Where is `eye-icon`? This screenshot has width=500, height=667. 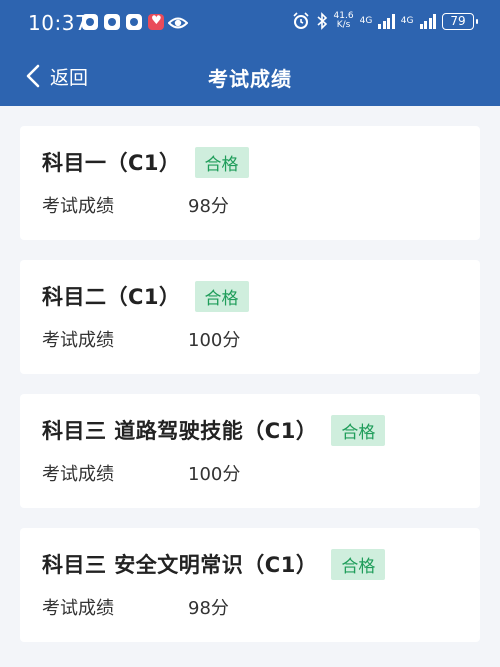
eye-icon is located at coordinates (178, 23).